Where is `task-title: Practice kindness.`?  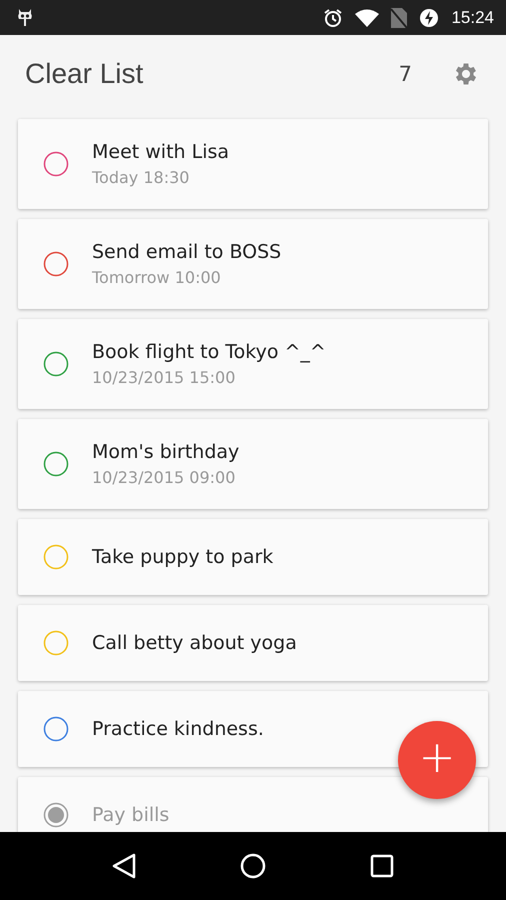
task-title: Practice kindness. is located at coordinates (178, 729).